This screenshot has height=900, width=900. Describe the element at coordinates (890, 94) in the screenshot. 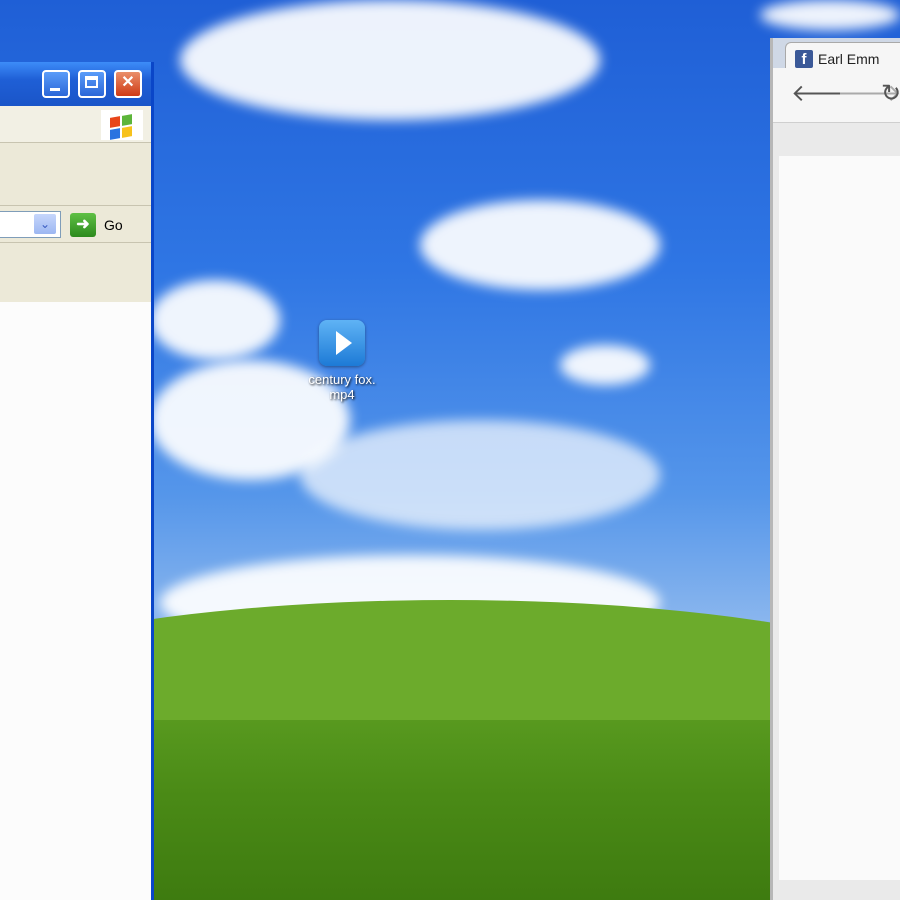

I see `reload-button: ↻` at that location.